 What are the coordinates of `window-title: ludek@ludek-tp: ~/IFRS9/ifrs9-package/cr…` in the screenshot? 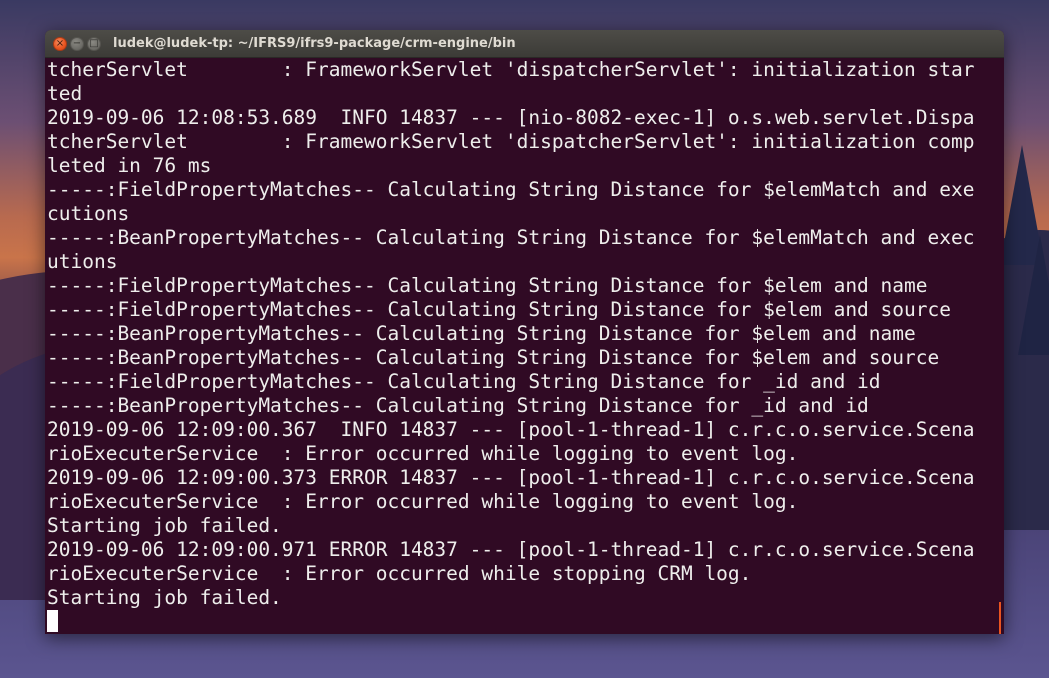 It's located at (314, 43).